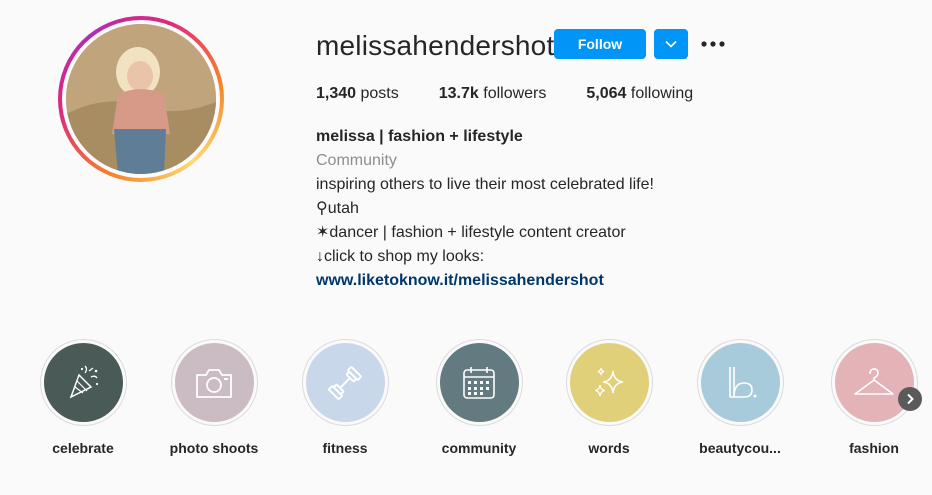  I want to click on party-popper-icon, so click(84, 382).